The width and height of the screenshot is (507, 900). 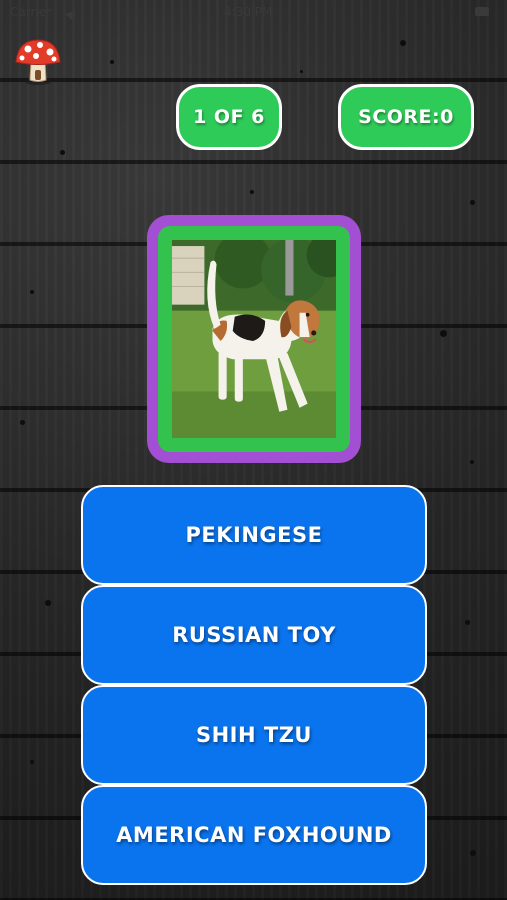 What do you see at coordinates (254, 835) in the screenshot?
I see `answer-button-american-foxhound: AMERICAN FOXHOUND` at bounding box center [254, 835].